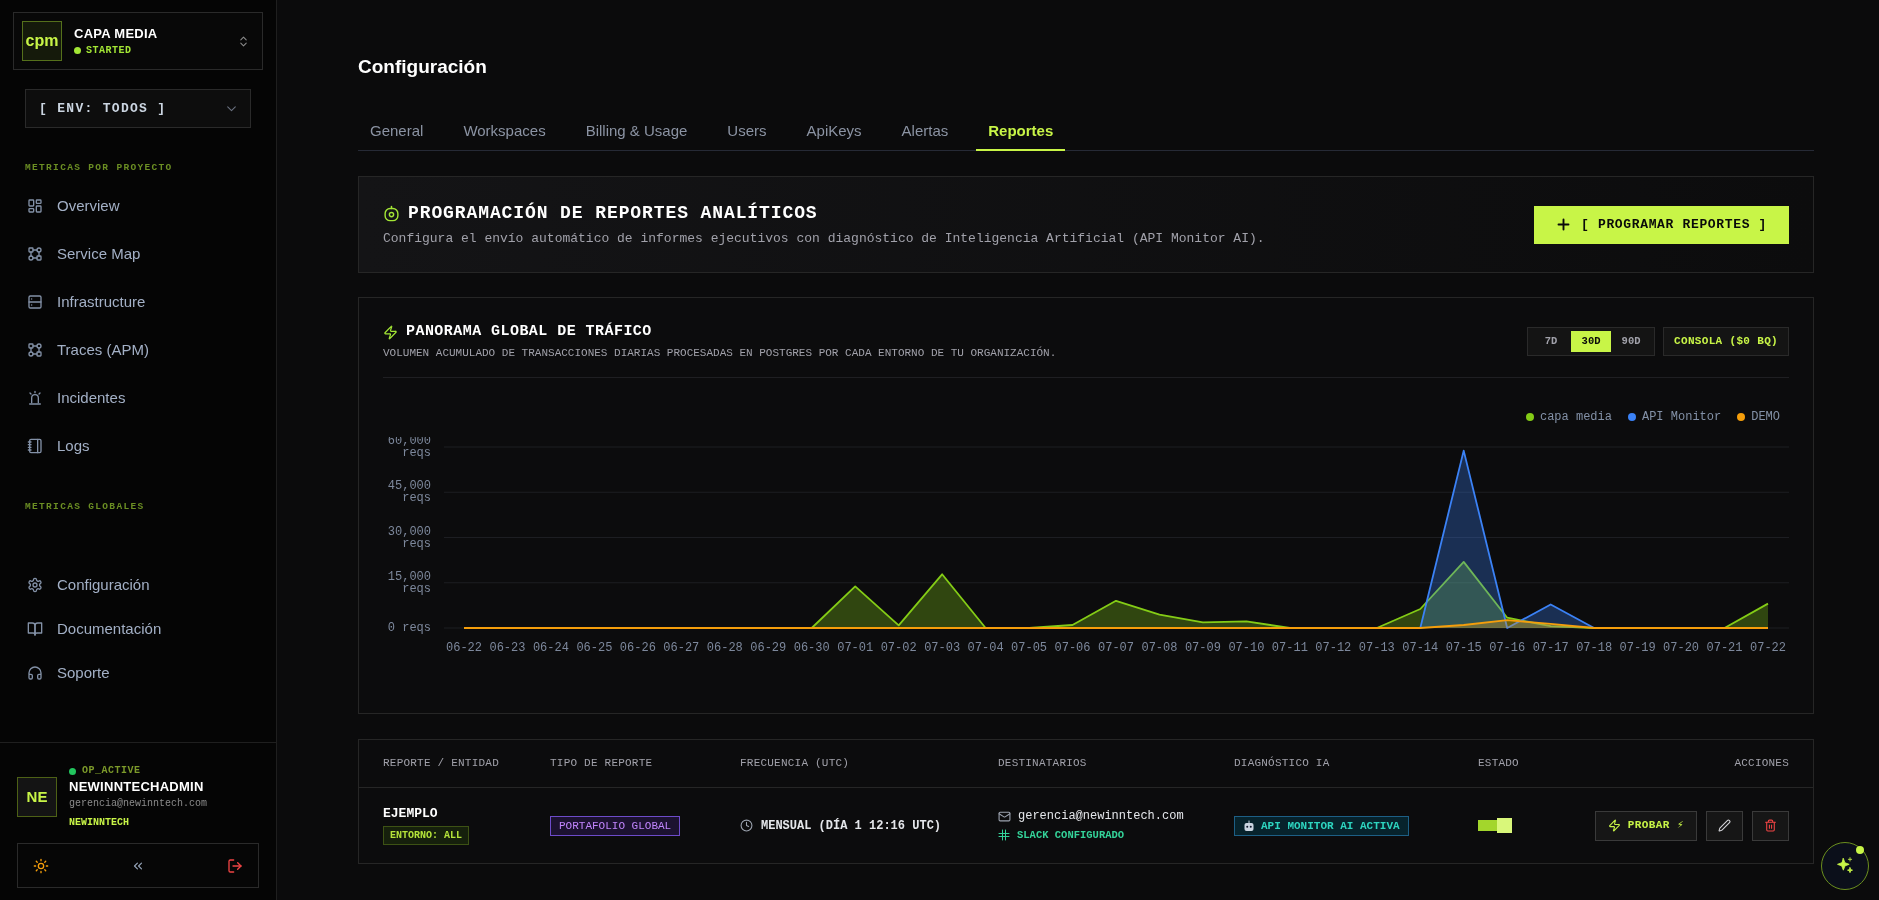 Image resolution: width=1879 pixels, height=900 pixels. Describe the element at coordinates (99, 823) in the screenshot. I see `organization-name: NEWINNTECH` at that location.